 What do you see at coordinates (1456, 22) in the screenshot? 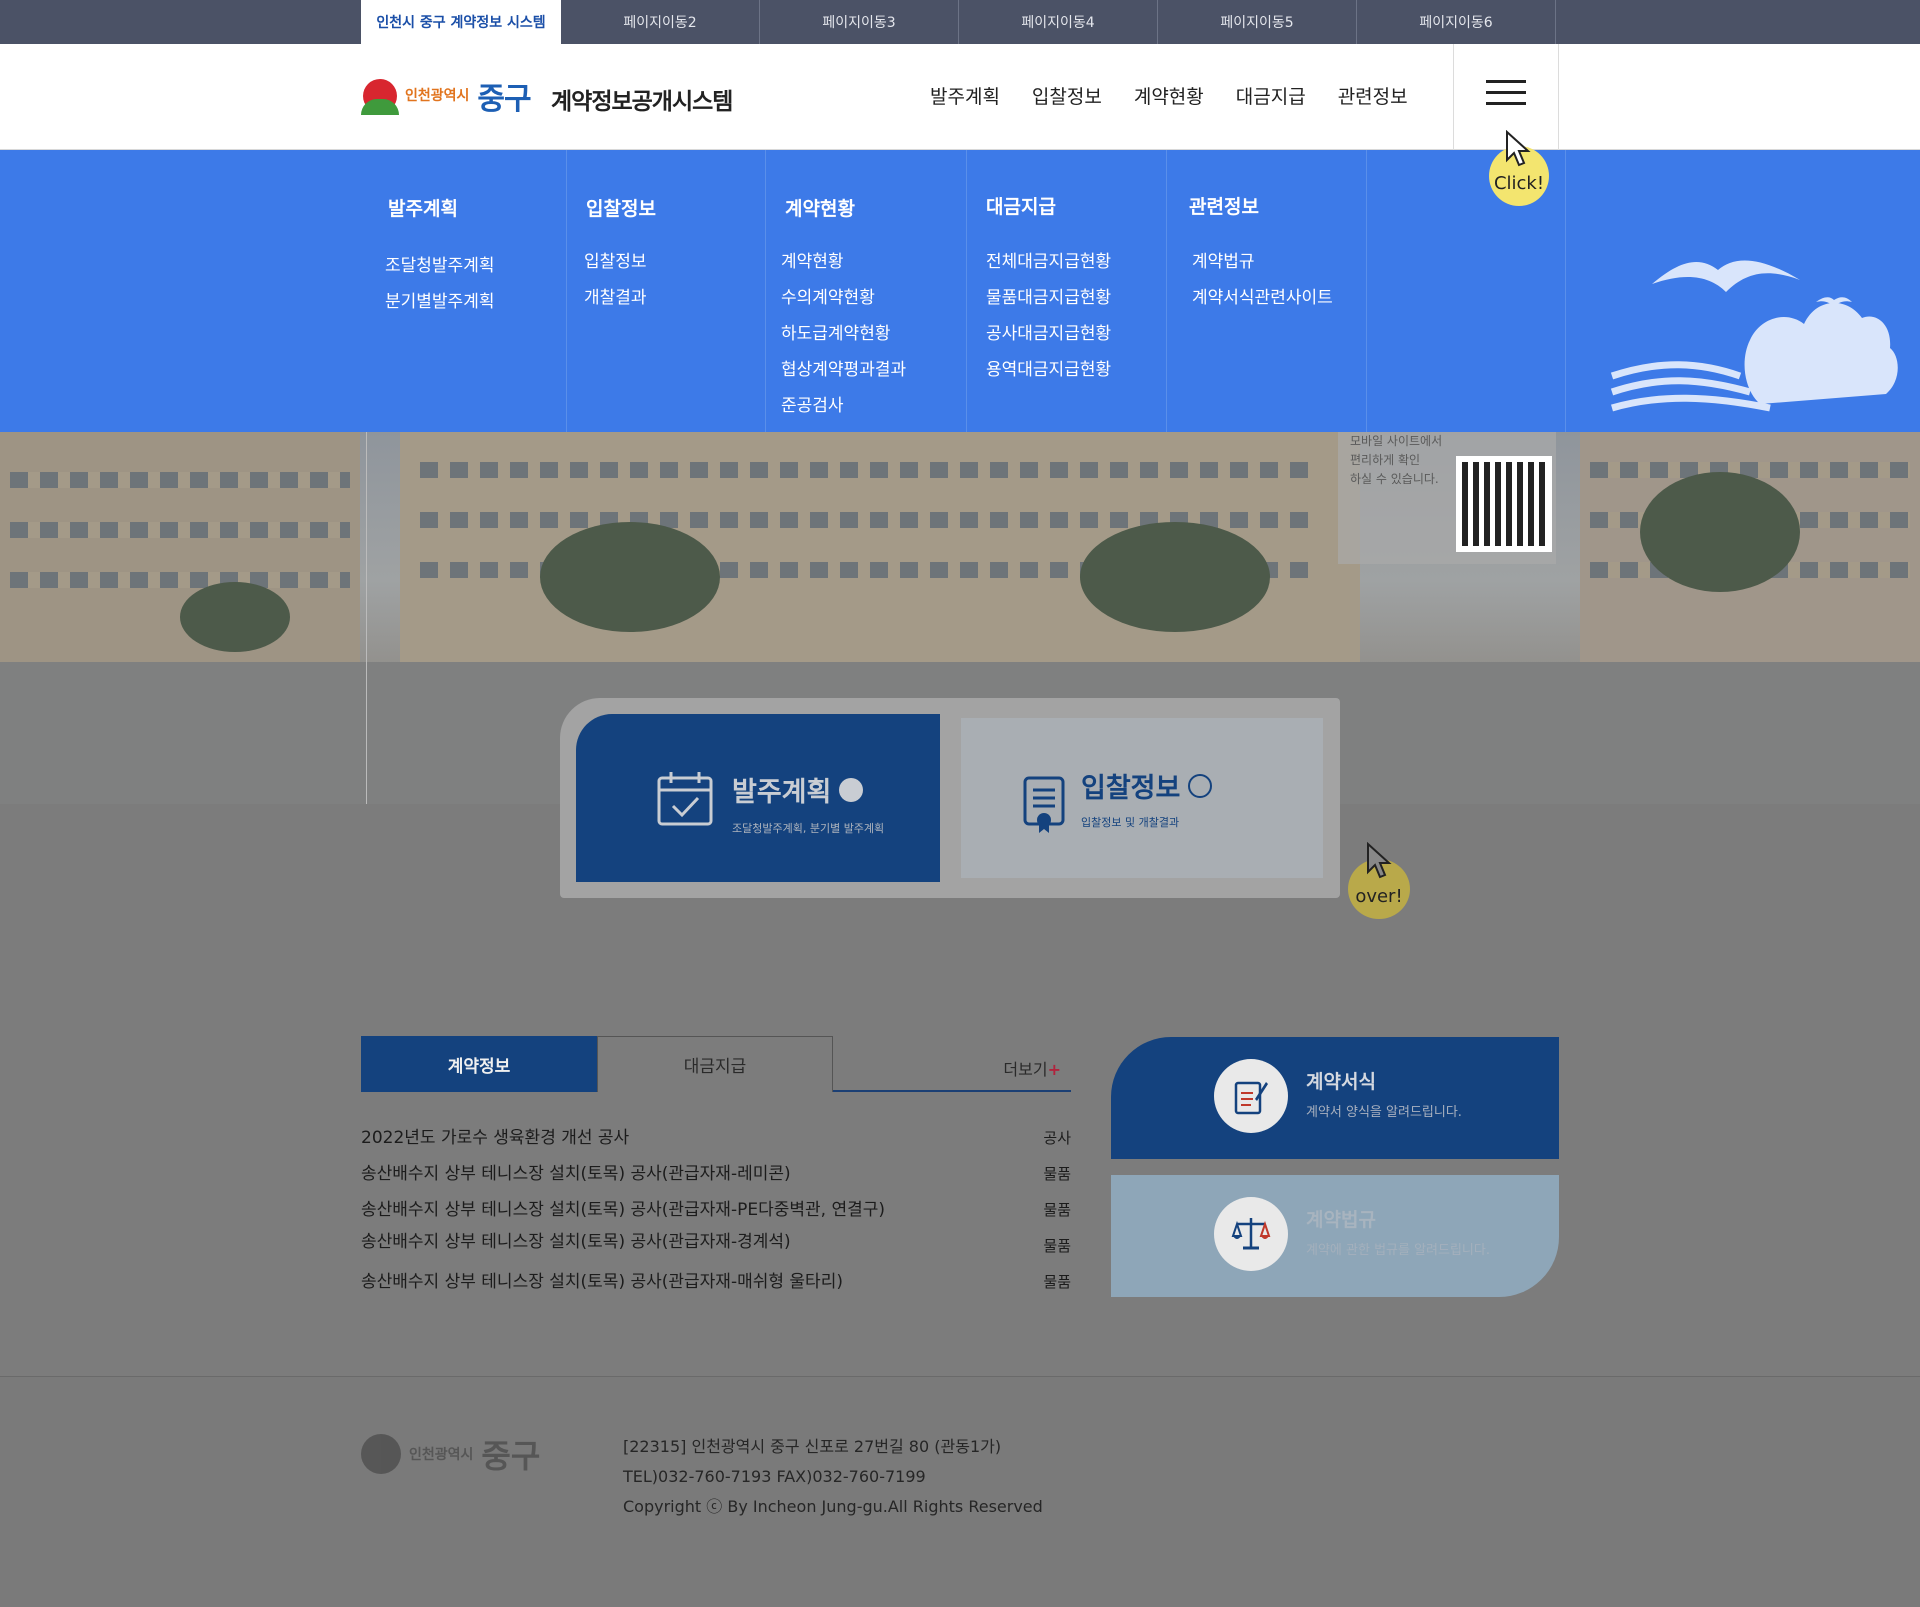
I see `tab-page-move-6: 페이지이동6` at bounding box center [1456, 22].